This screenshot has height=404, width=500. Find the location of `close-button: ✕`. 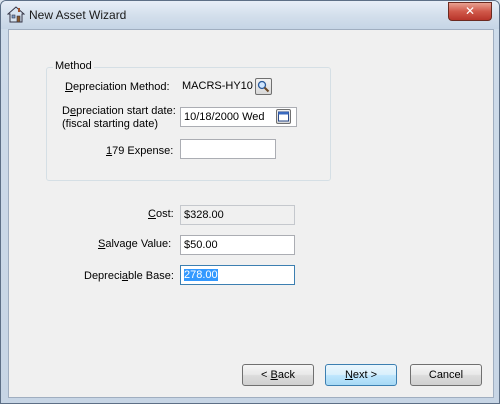

close-button: ✕ is located at coordinates (470, 11).